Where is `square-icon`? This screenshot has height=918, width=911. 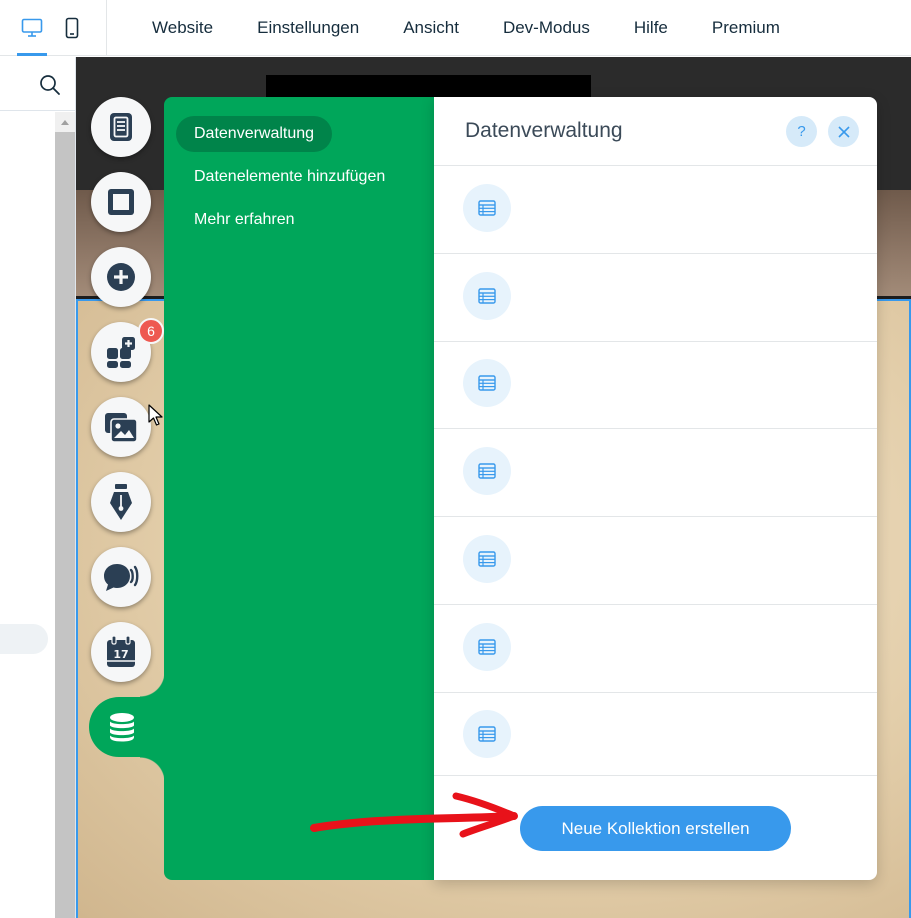
square-icon is located at coordinates (121, 202).